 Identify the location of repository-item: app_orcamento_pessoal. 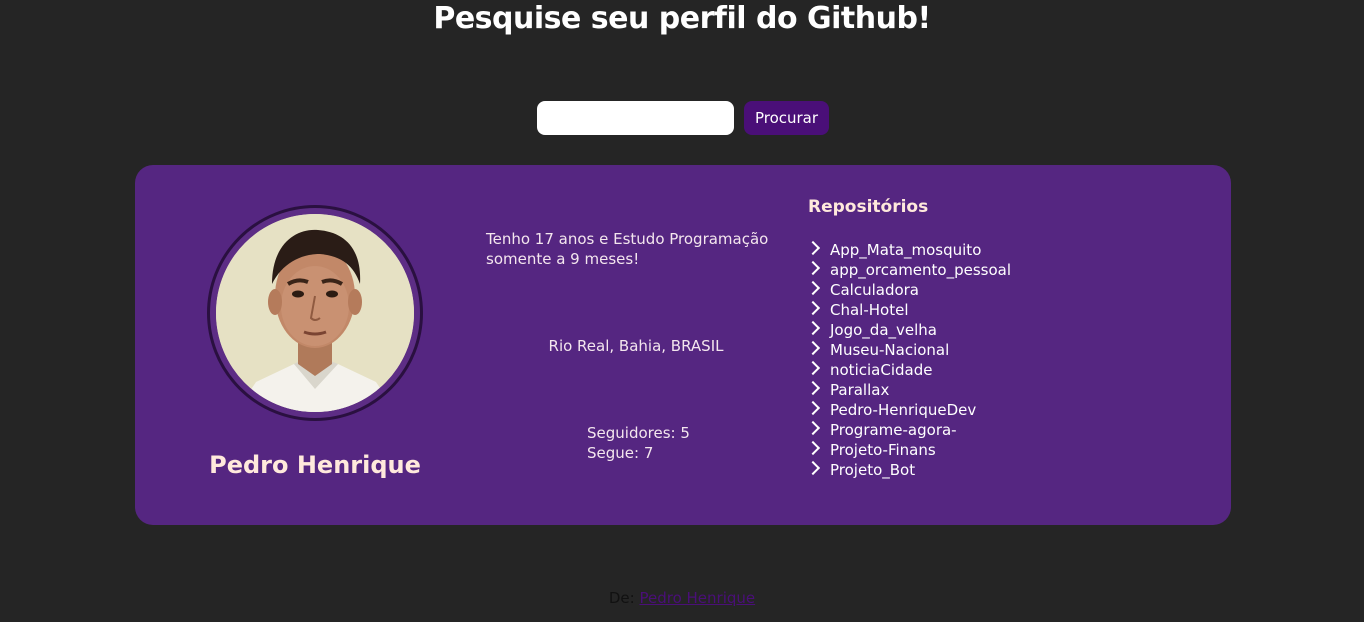
(996, 270).